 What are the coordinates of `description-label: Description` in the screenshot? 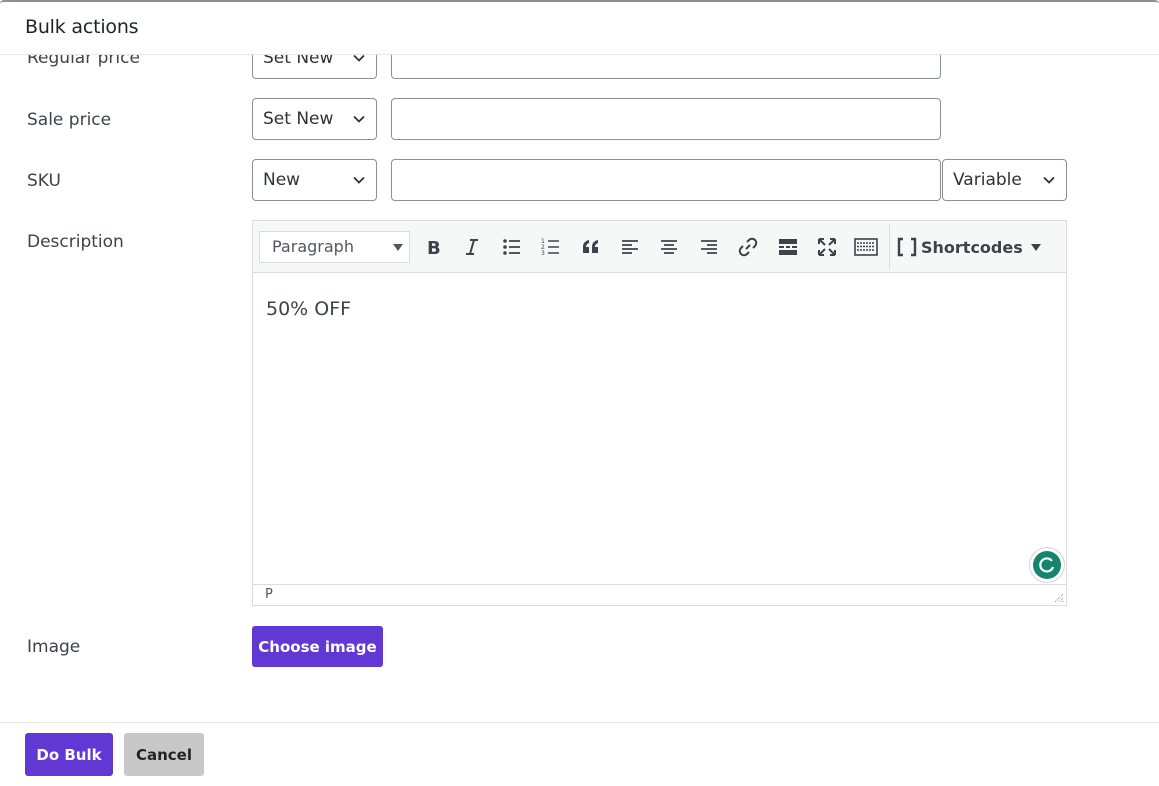 It's located at (75, 242).